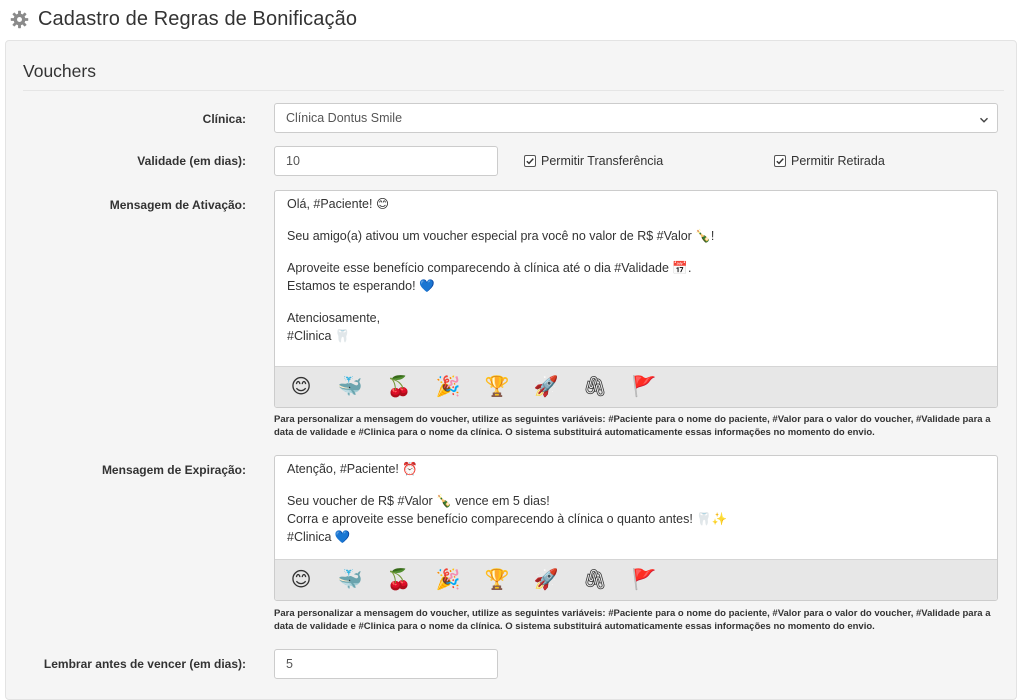 This screenshot has height=700, width=1024. I want to click on permitir-retirada-option: Permitir Retirada, so click(829, 161).